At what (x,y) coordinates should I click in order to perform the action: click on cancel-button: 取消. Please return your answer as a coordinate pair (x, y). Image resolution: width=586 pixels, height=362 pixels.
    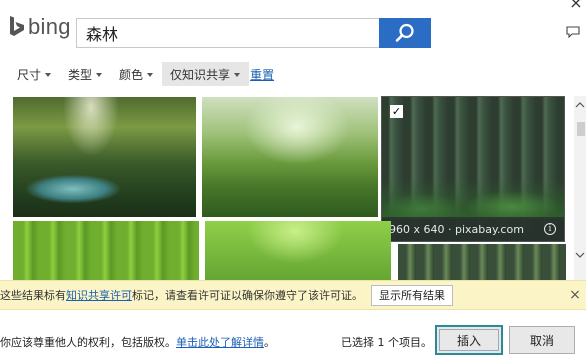
    Looking at the image, I should click on (542, 340).